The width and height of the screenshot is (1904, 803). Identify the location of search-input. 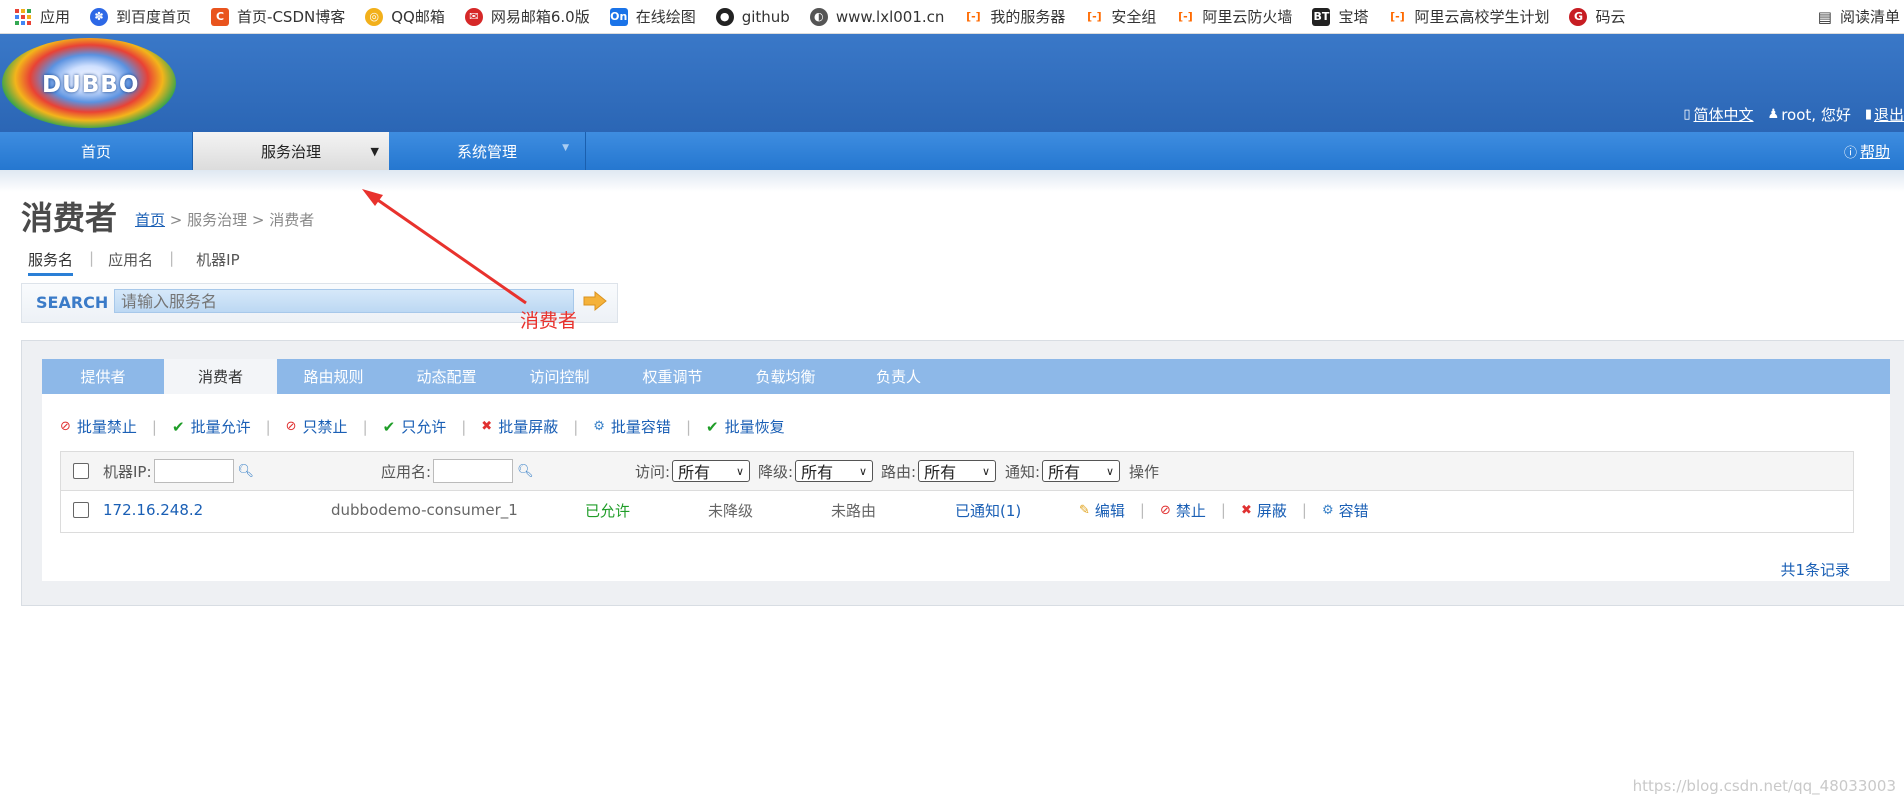
(344, 301).